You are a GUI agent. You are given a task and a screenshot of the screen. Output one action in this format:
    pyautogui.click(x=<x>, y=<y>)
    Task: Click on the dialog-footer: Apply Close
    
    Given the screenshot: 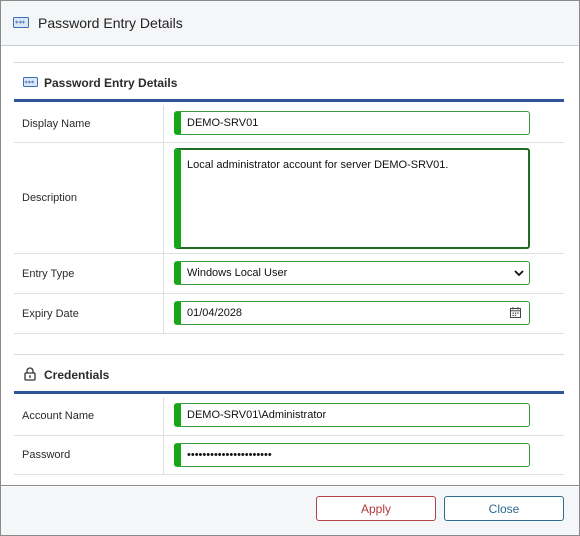 What is the action you would take?
    pyautogui.click(x=290, y=511)
    